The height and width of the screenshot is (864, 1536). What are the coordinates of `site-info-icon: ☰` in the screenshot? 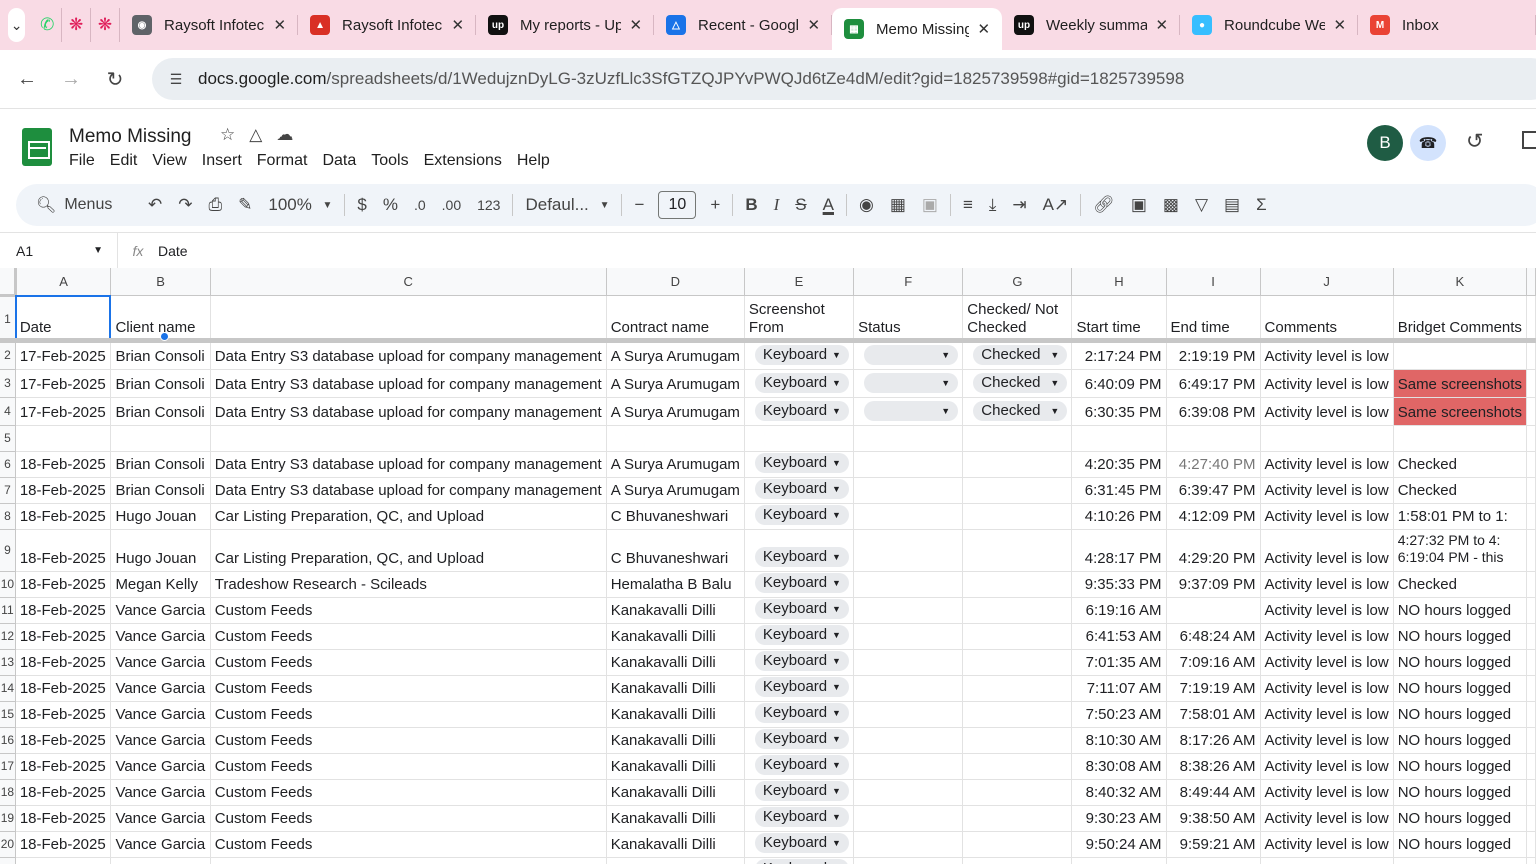 It's located at (176, 79).